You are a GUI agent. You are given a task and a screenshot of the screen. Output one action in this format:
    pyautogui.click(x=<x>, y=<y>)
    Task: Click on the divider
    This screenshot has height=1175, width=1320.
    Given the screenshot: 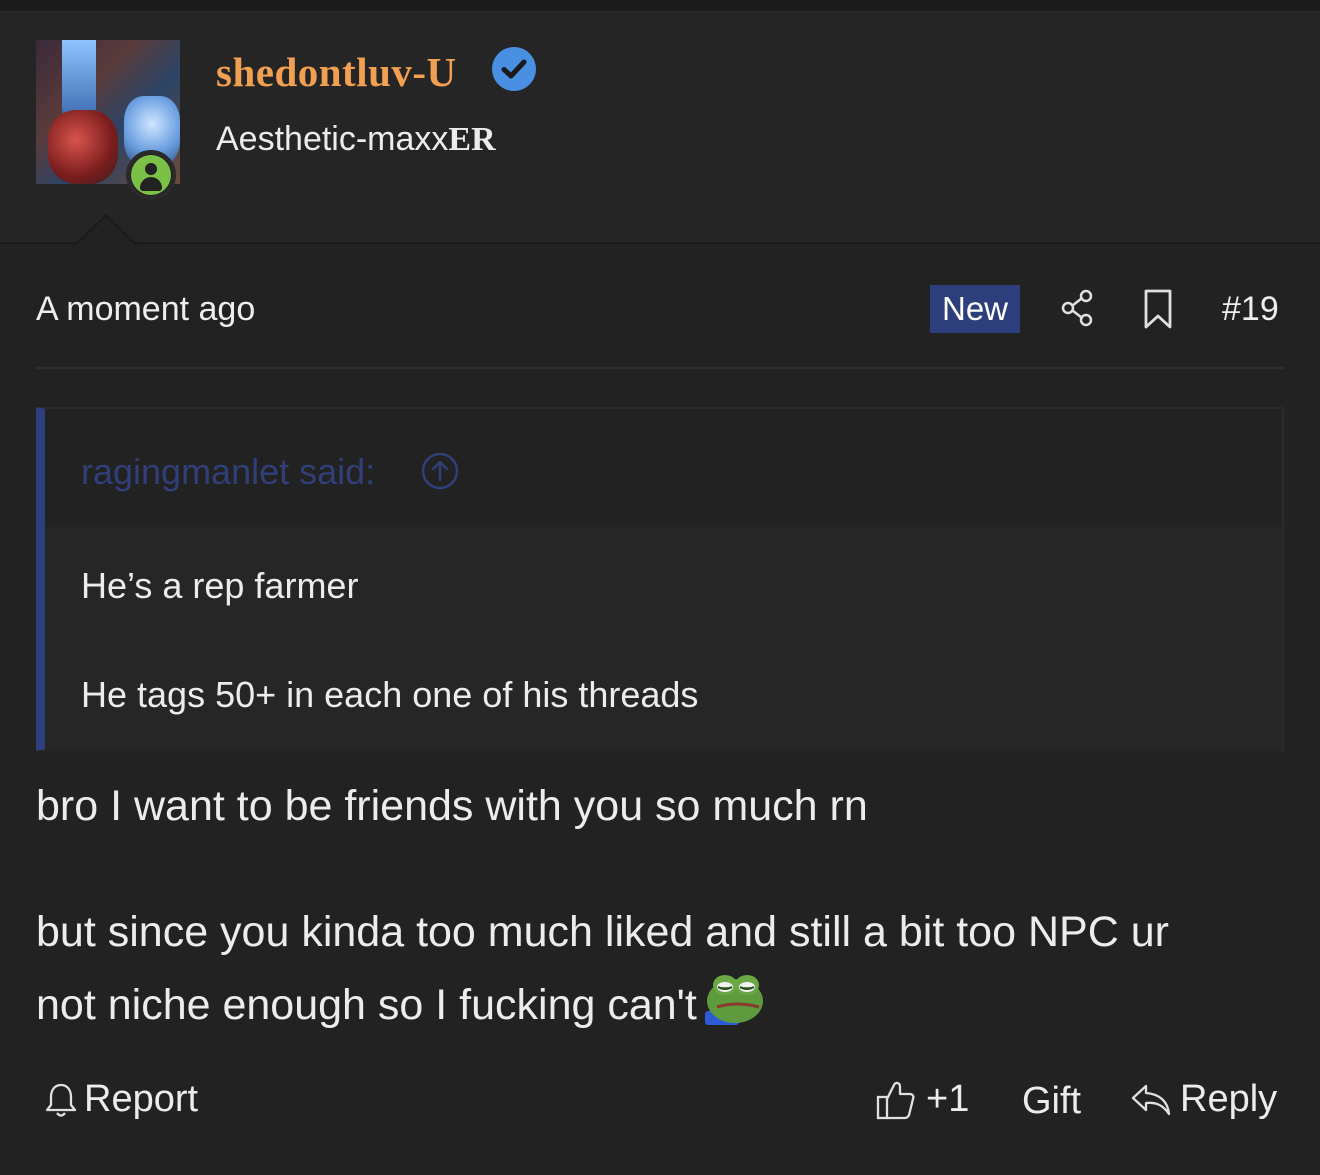 What is the action you would take?
    pyautogui.click(x=660, y=368)
    